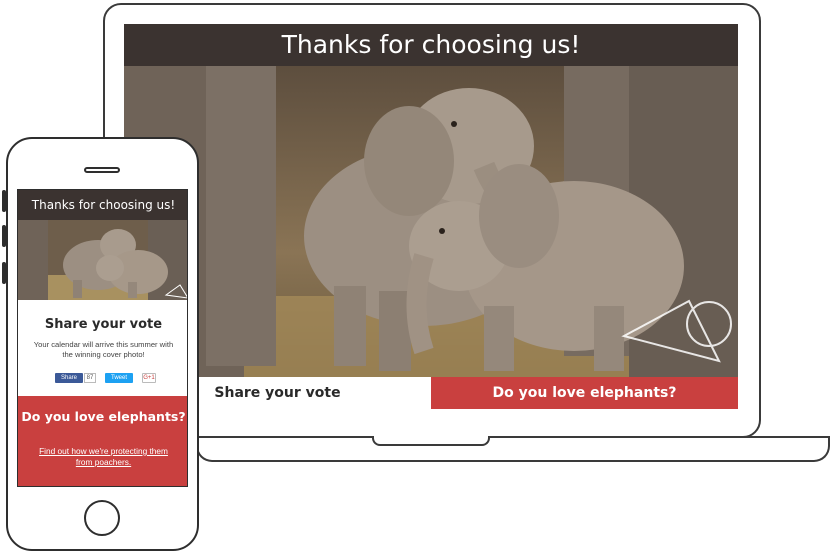 This screenshot has height=554, width=833. I want to click on phone-header-title: Thanks for choosing us!, so click(102, 205).